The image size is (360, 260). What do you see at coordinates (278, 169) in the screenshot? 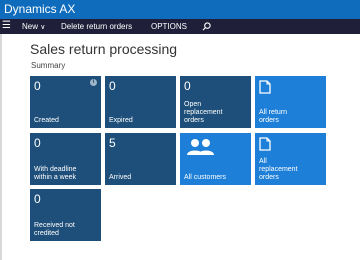
I see `tile-label: All replacement orders` at bounding box center [278, 169].